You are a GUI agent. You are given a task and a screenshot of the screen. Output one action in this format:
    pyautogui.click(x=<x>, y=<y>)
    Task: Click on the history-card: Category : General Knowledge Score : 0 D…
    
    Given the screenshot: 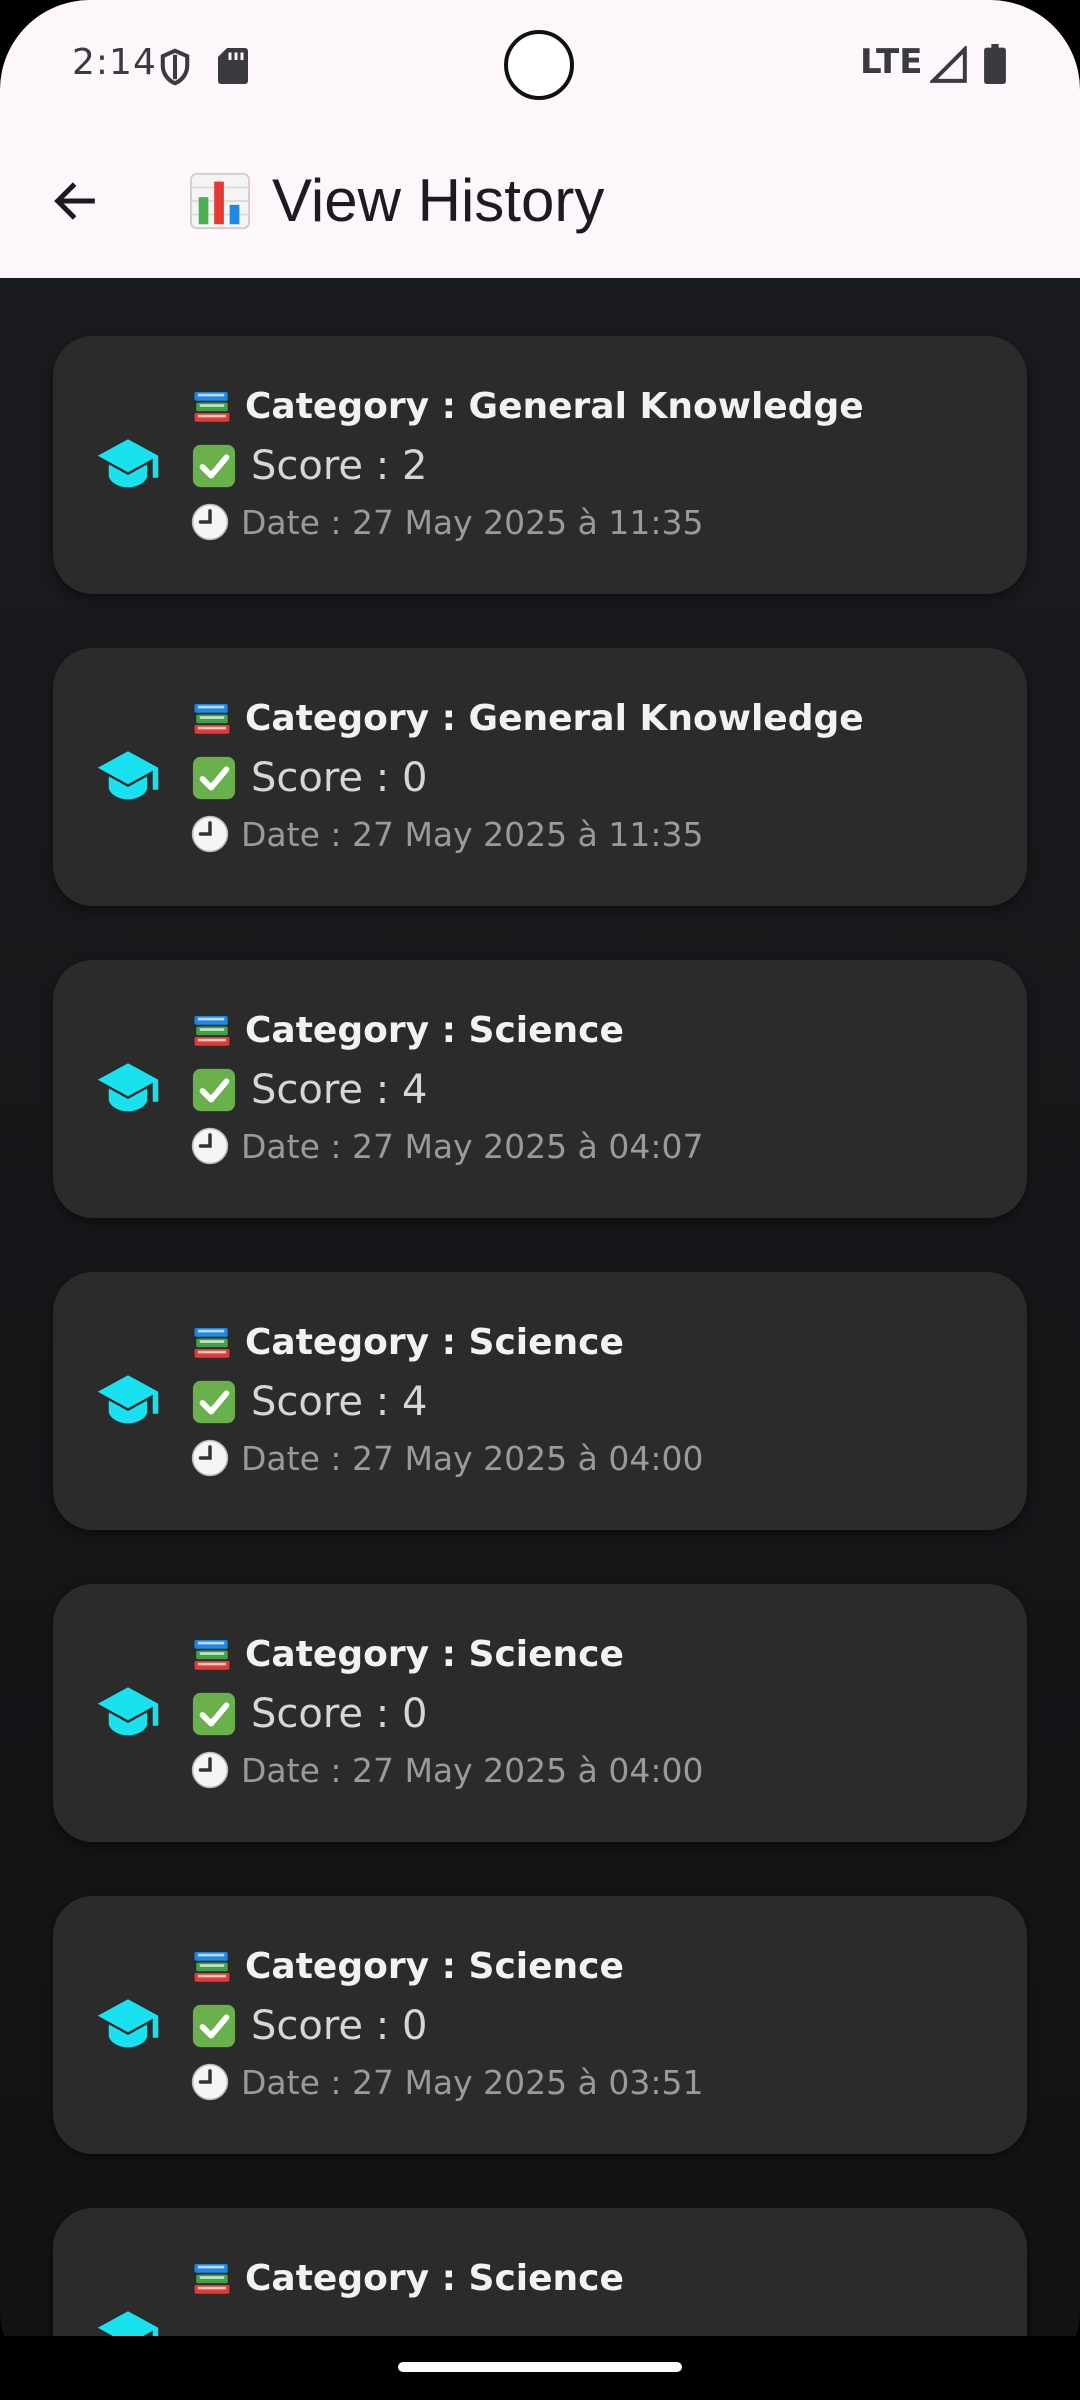 What is the action you would take?
    pyautogui.click(x=540, y=777)
    